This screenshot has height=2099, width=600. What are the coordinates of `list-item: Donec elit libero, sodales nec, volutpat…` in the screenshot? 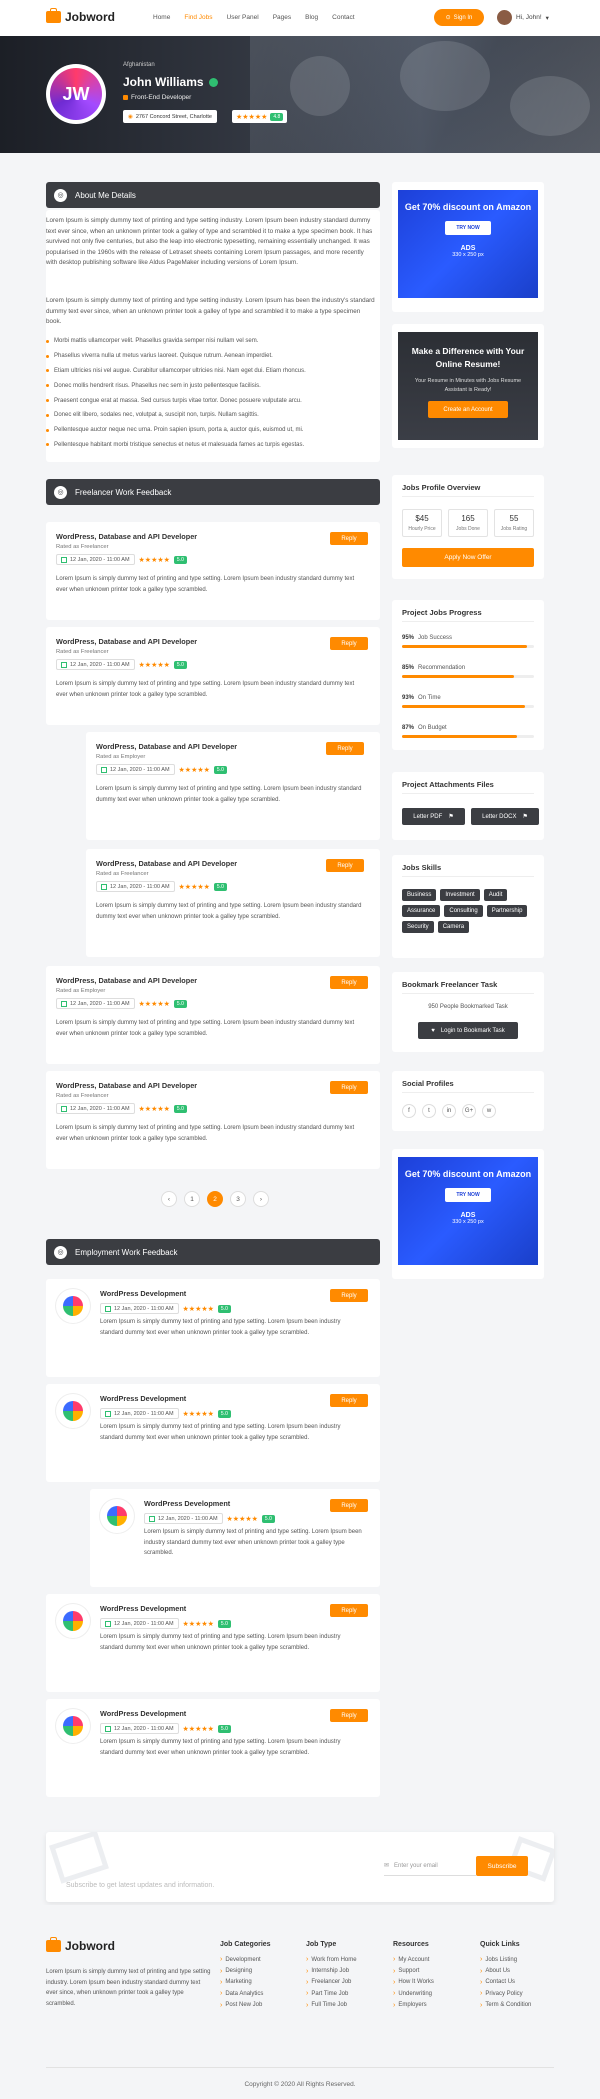 It's located at (211, 415).